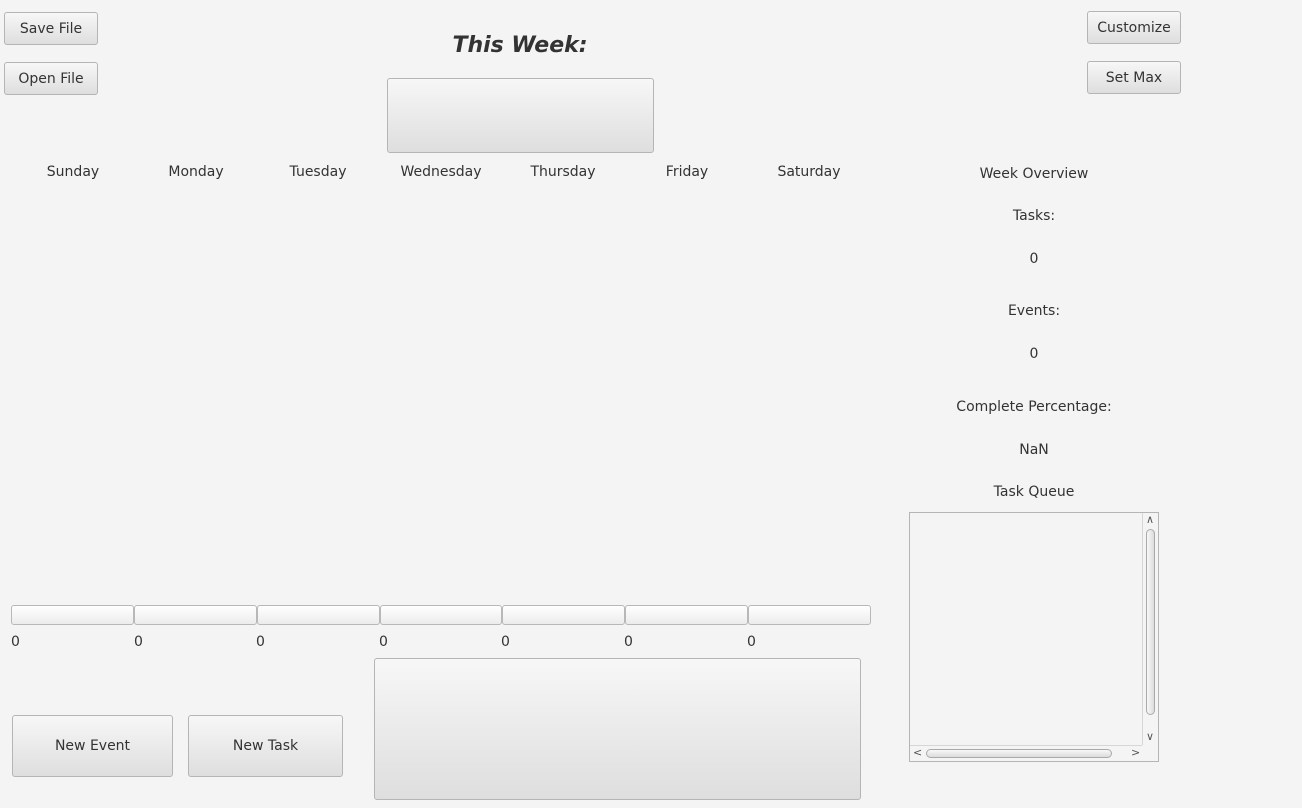 This screenshot has width=1302, height=808. Describe the element at coordinates (1150, 622) in the screenshot. I see `vertical-scroll-thumb` at that location.